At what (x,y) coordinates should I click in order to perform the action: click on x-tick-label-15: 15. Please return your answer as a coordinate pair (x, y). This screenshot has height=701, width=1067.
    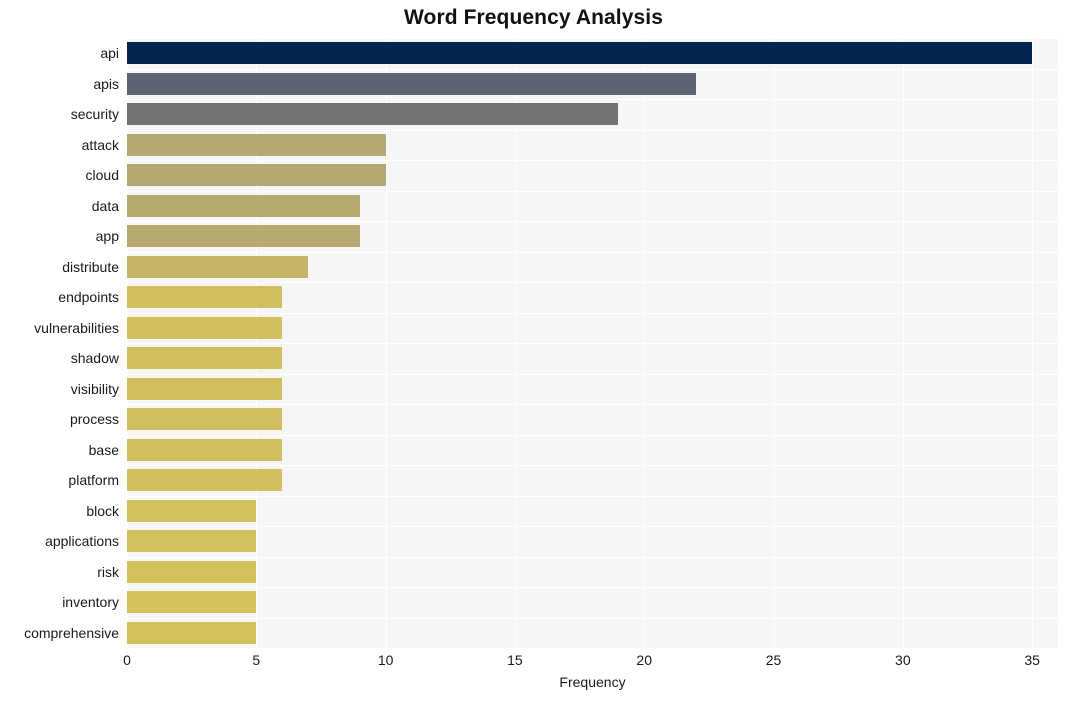
    Looking at the image, I should click on (515, 660).